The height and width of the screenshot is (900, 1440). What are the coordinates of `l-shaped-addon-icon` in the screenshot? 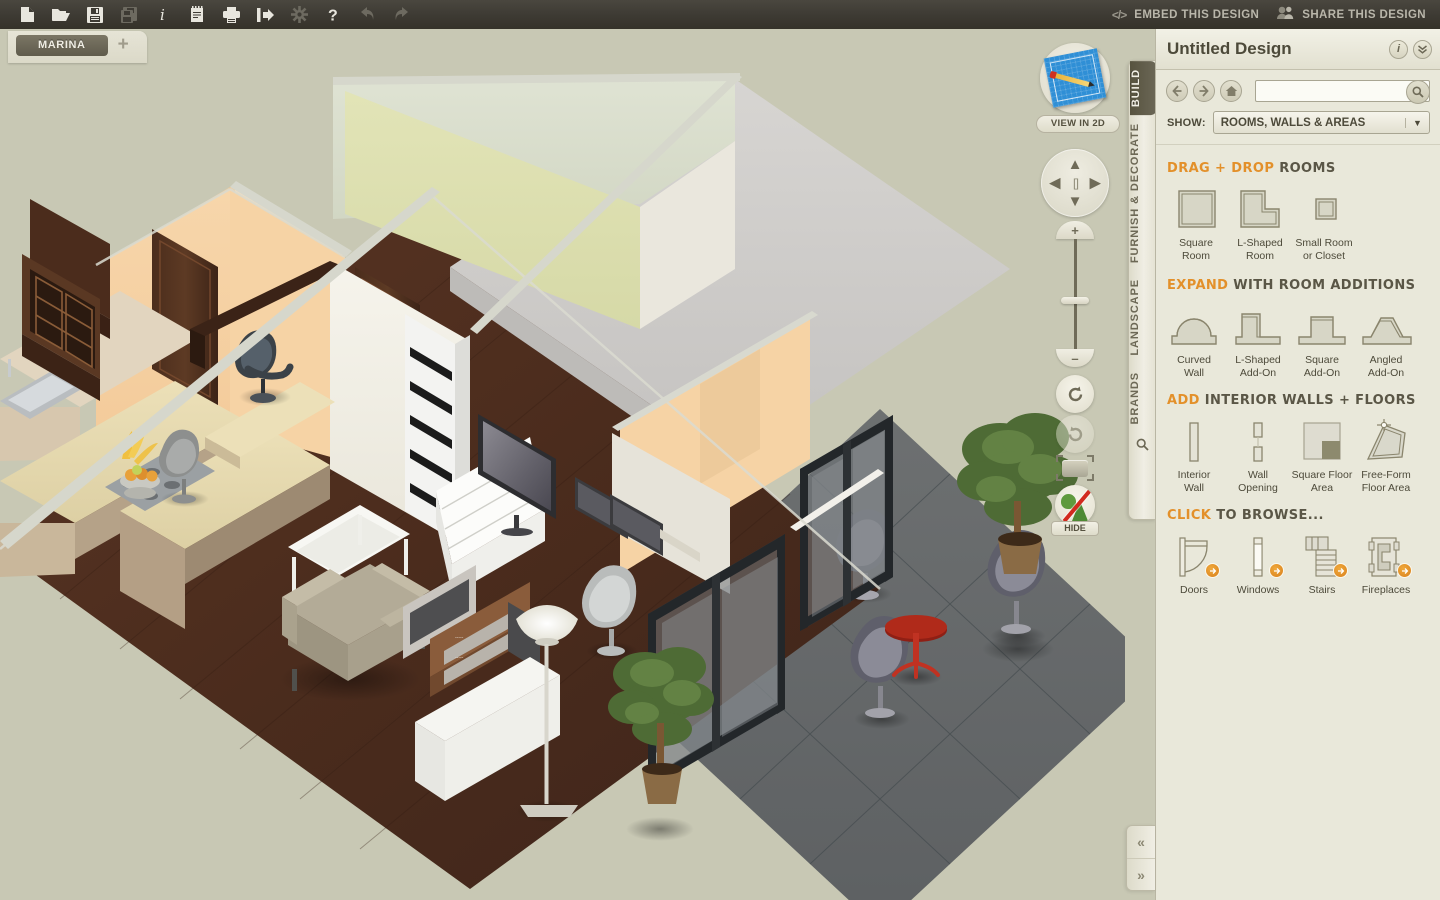 It's located at (1258, 326).